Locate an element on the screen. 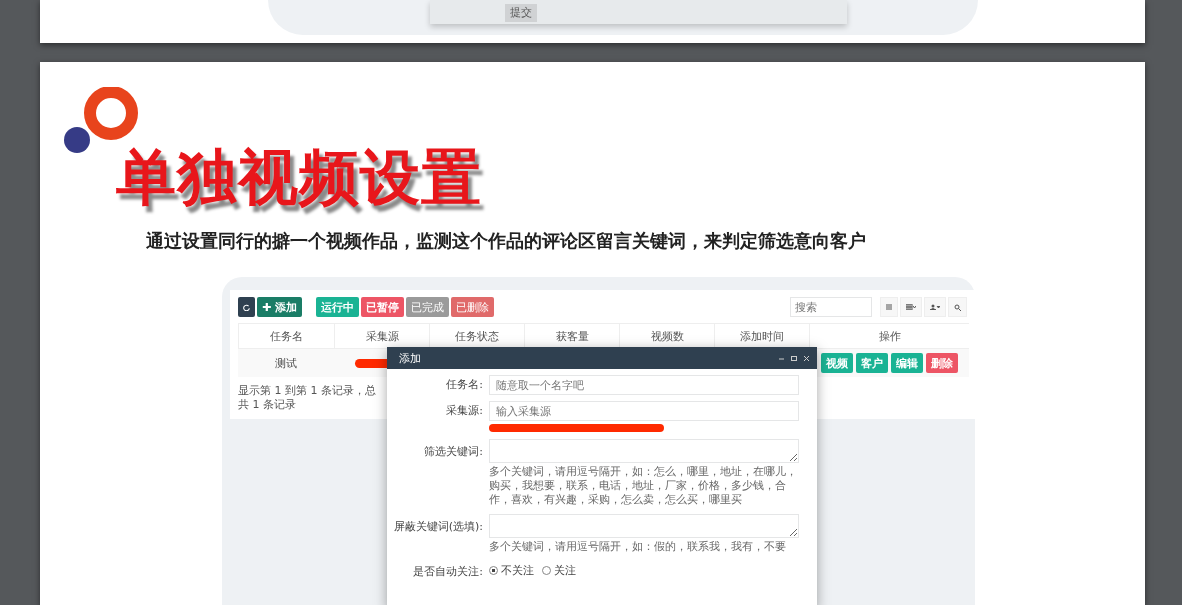  list-view-button is located at coordinates (889, 307).